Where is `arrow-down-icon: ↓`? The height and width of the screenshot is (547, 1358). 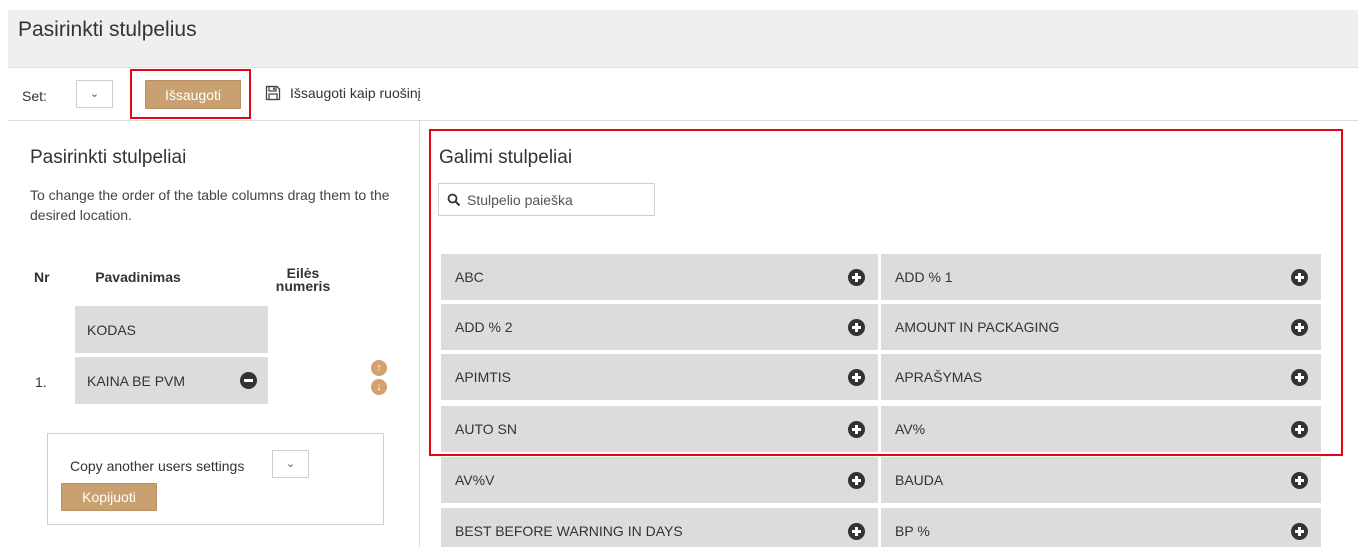
arrow-down-icon: ↓ is located at coordinates (379, 387).